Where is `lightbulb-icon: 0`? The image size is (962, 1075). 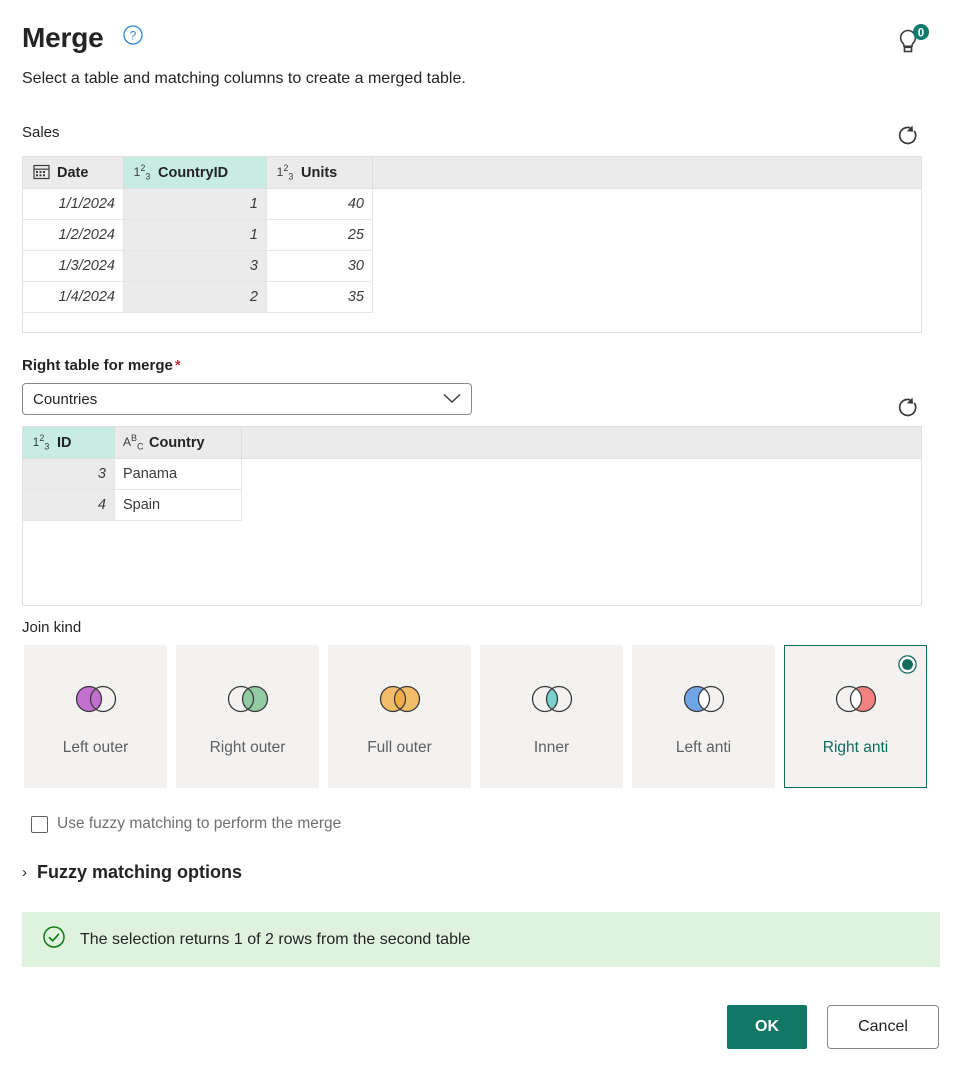 lightbulb-icon: 0 is located at coordinates (916, 41).